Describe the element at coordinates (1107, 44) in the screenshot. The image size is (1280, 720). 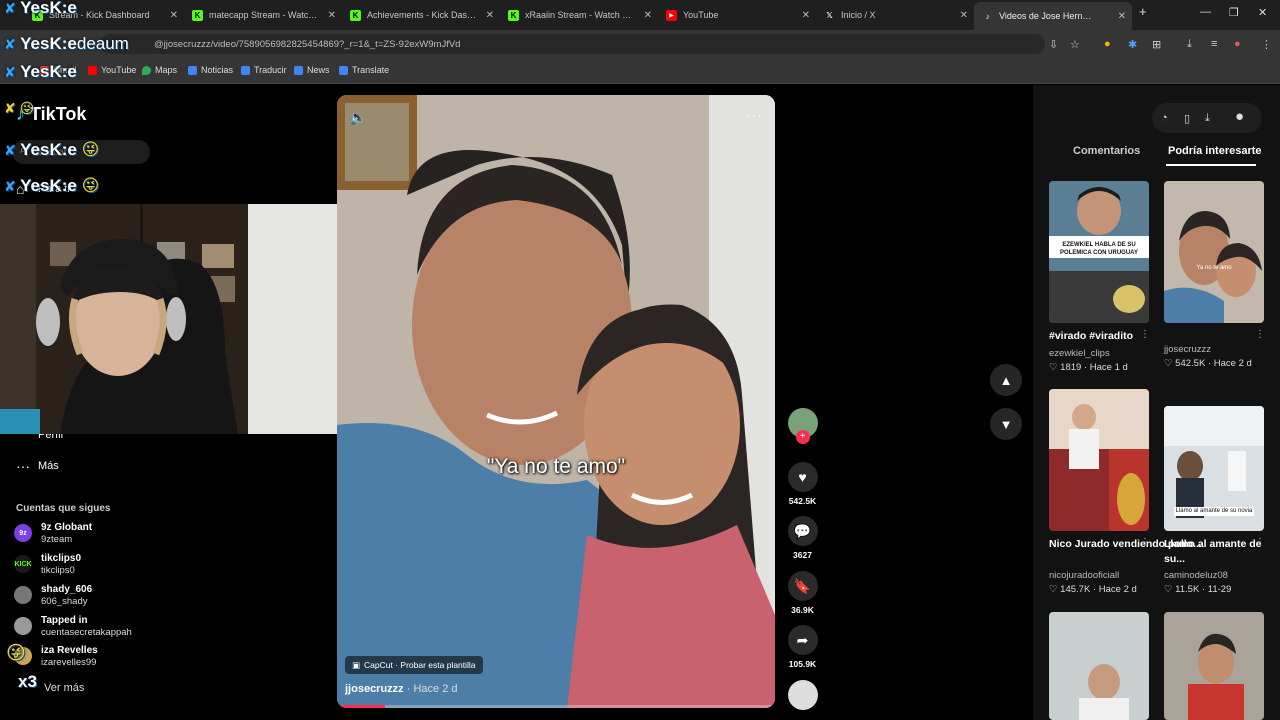
I see `extension-icon: ●` at that location.